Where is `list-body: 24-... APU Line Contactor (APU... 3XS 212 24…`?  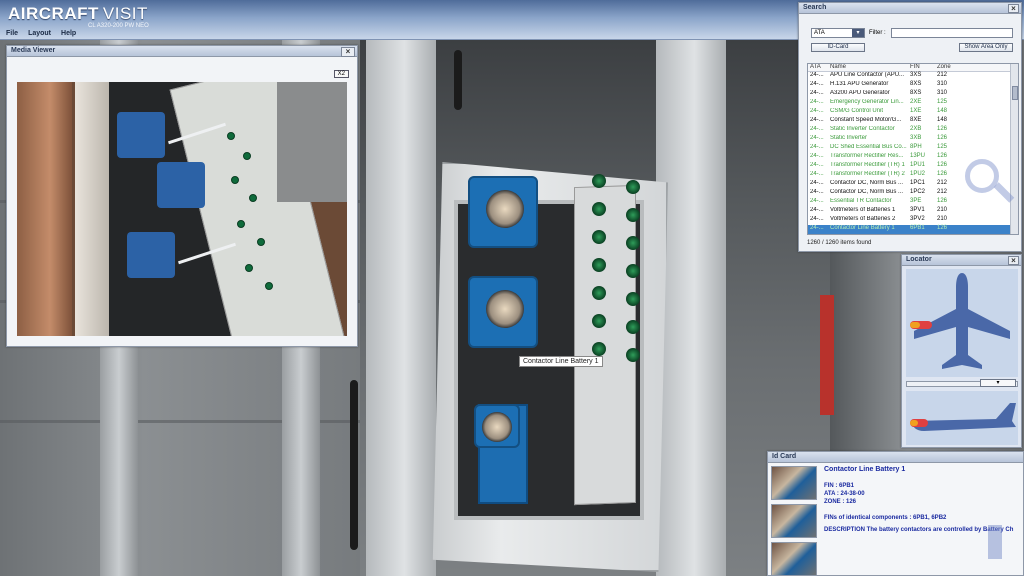 list-body: 24-... APU Line Contactor (APU... 3XS 212 24… is located at coordinates (913, 153).